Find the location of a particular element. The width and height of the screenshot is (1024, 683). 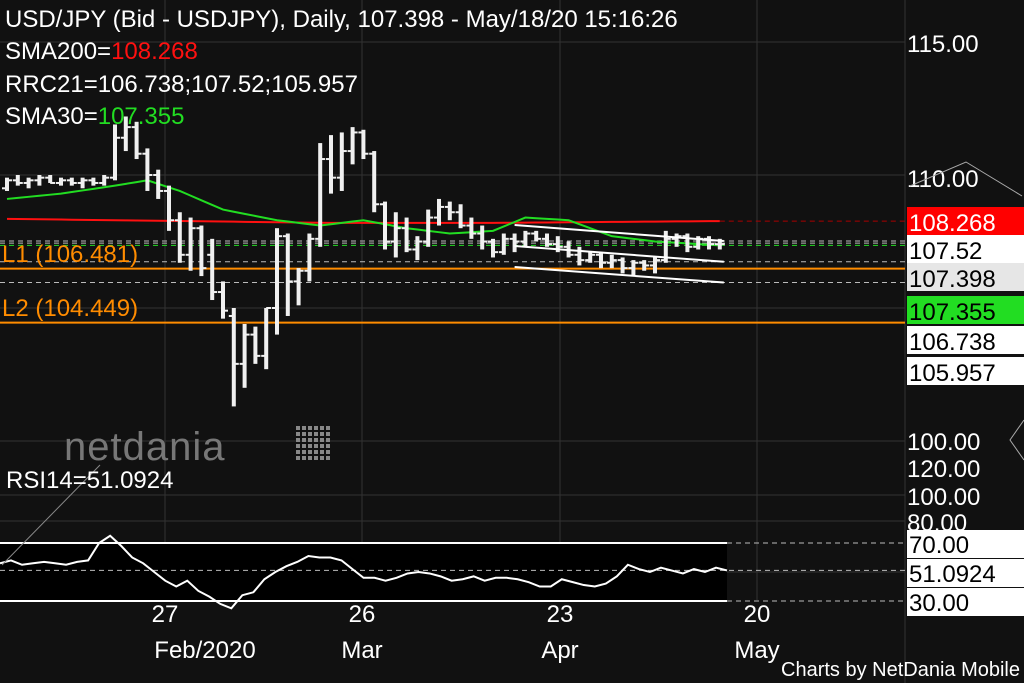

l2-label: L2 (104.449) is located at coordinates (70, 308).